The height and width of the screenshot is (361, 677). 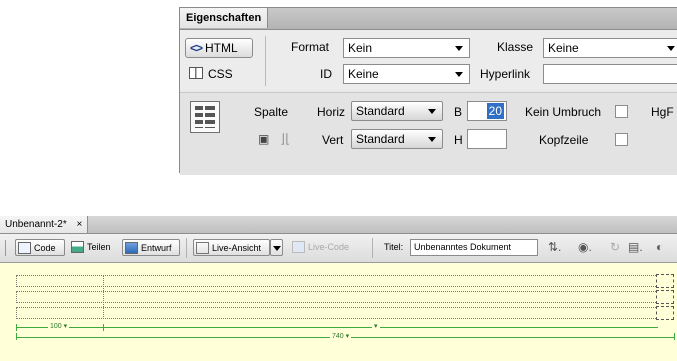 I want to click on split-cells-icon: ⌋⌊, so click(x=285, y=139).